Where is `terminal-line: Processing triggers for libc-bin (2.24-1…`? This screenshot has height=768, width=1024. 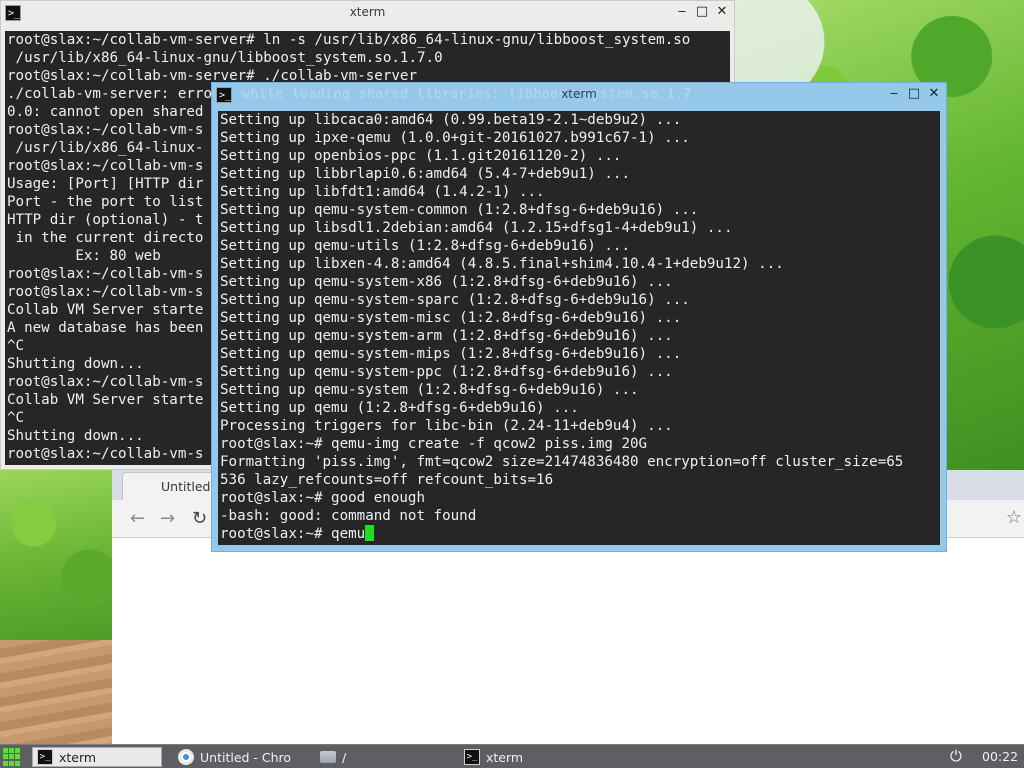 terminal-line: Processing triggers for libc-bin (2.24-1… is located at coordinates (446, 426).